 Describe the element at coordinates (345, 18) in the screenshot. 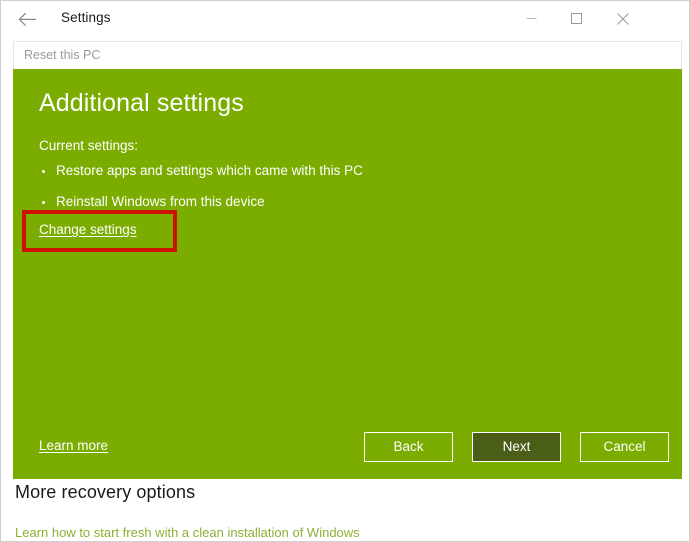

I see `title-bar: Settings` at that location.